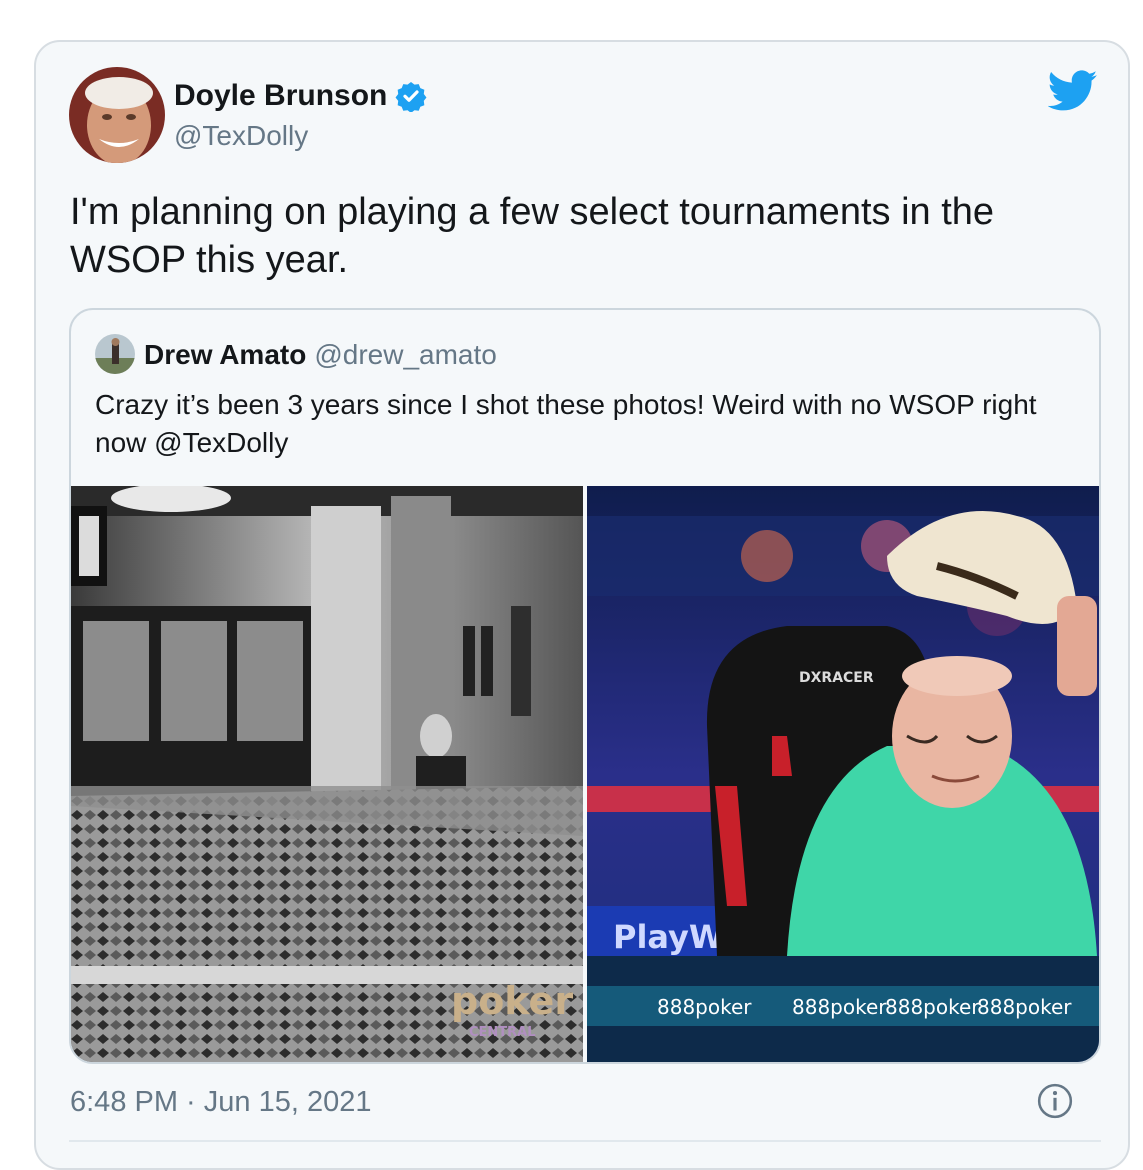 Image resolution: width=1143 pixels, height=1170 pixels. What do you see at coordinates (668, 937) in the screenshot?
I see `banner-text: PlayW` at bounding box center [668, 937].